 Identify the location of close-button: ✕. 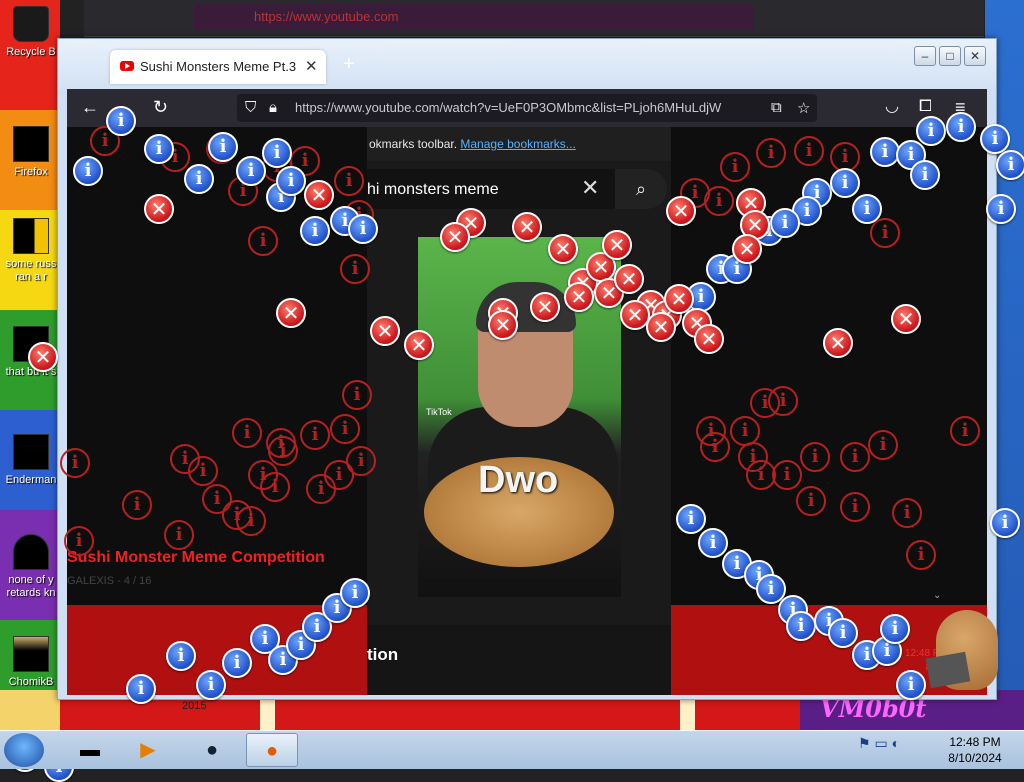
(975, 56).